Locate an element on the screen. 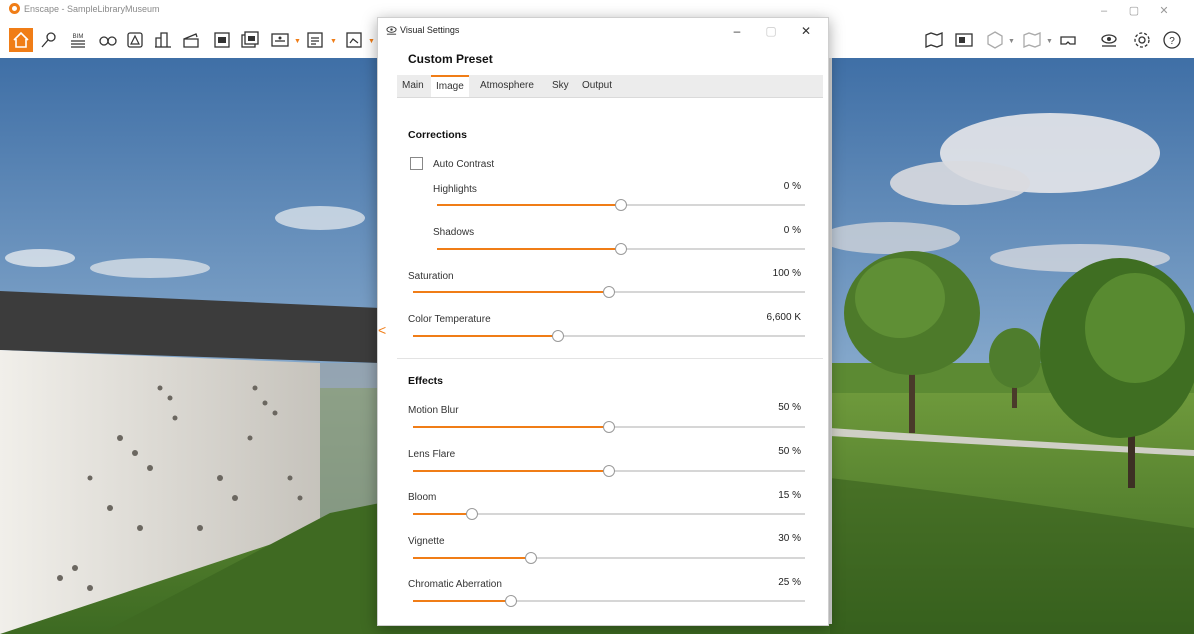  cube-view-icon is located at coordinates (995, 40).